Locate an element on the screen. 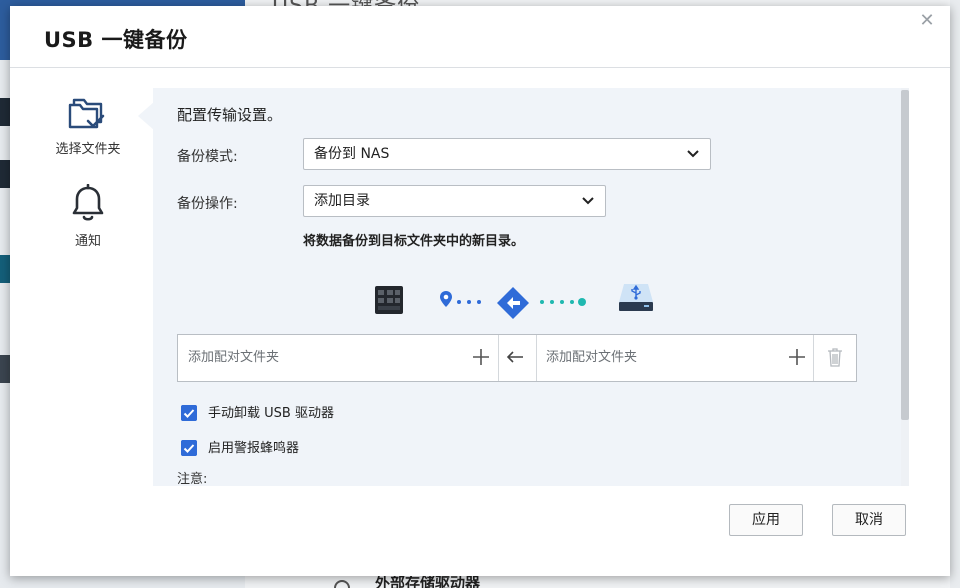  flow-end-dot is located at coordinates (582, 302).